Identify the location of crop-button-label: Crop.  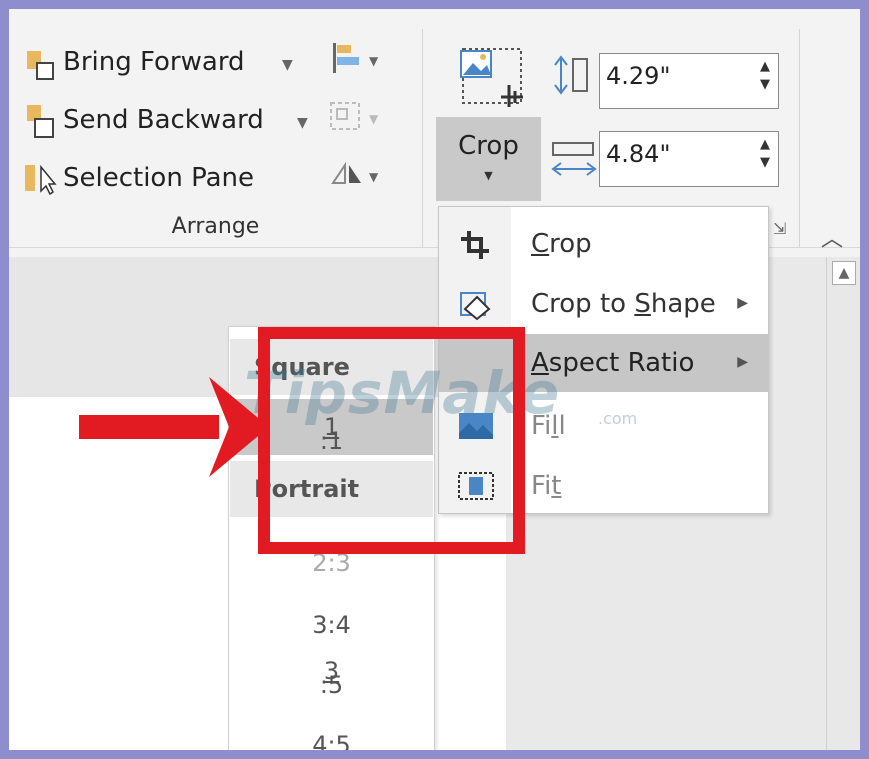
(488, 146).